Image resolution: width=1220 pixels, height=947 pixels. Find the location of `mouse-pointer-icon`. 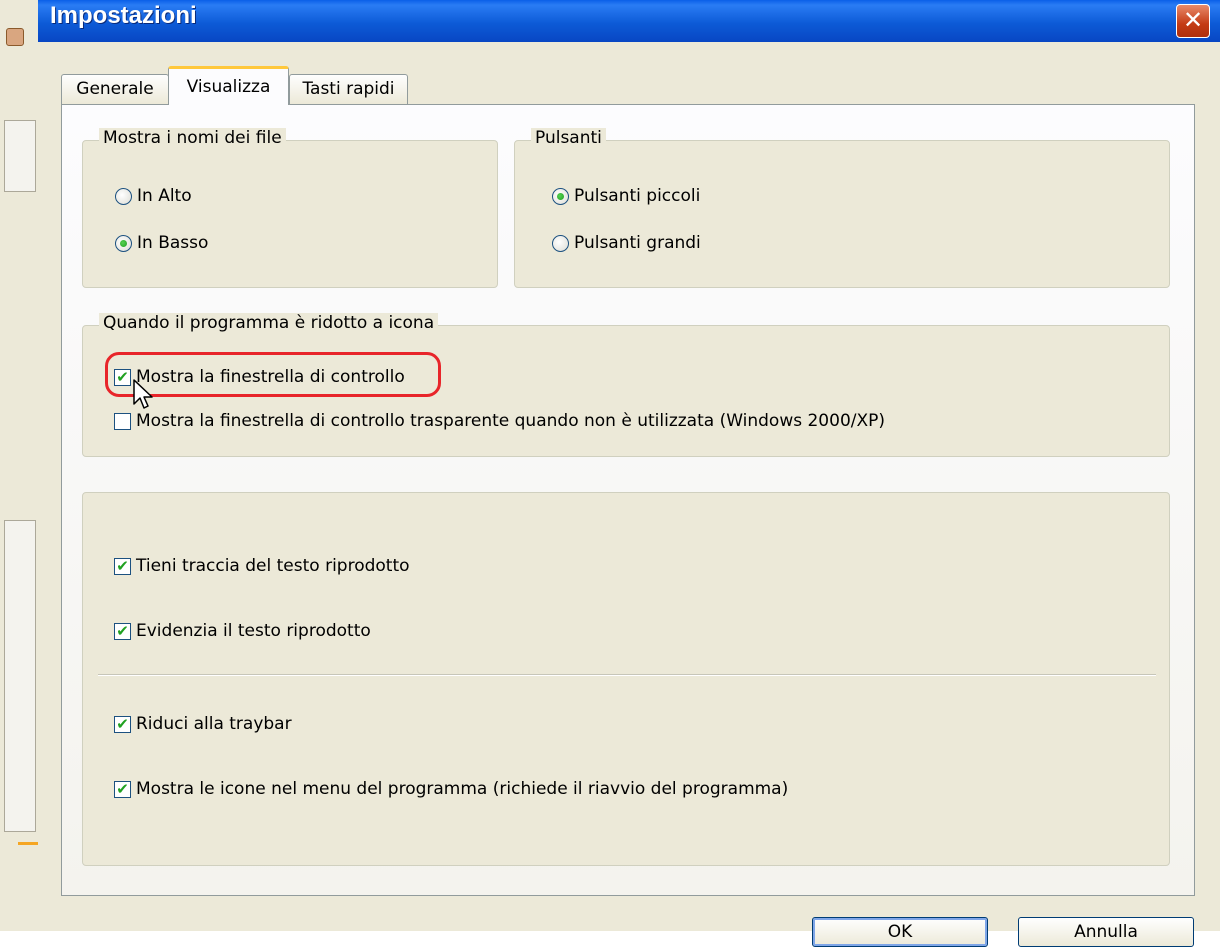

mouse-pointer-icon is located at coordinates (143, 394).